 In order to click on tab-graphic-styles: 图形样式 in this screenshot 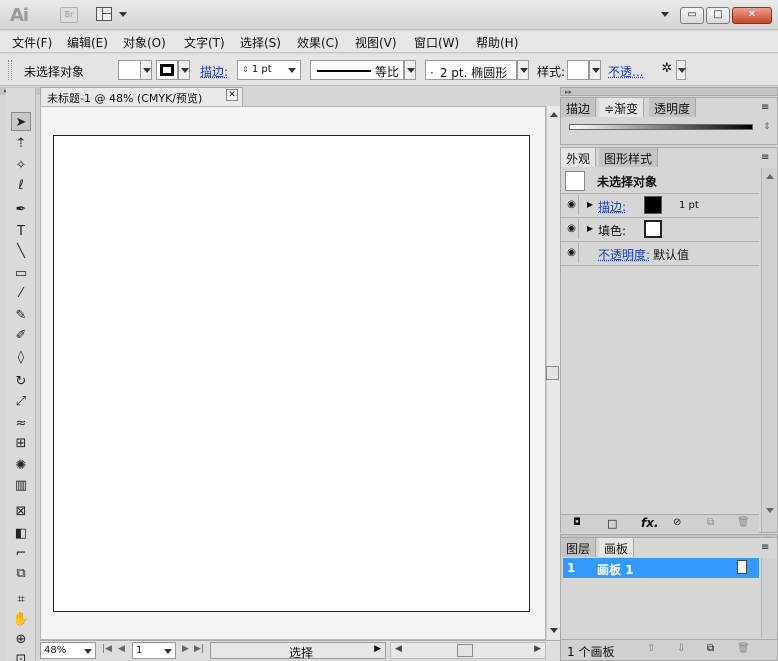, I will do `click(628, 157)`.